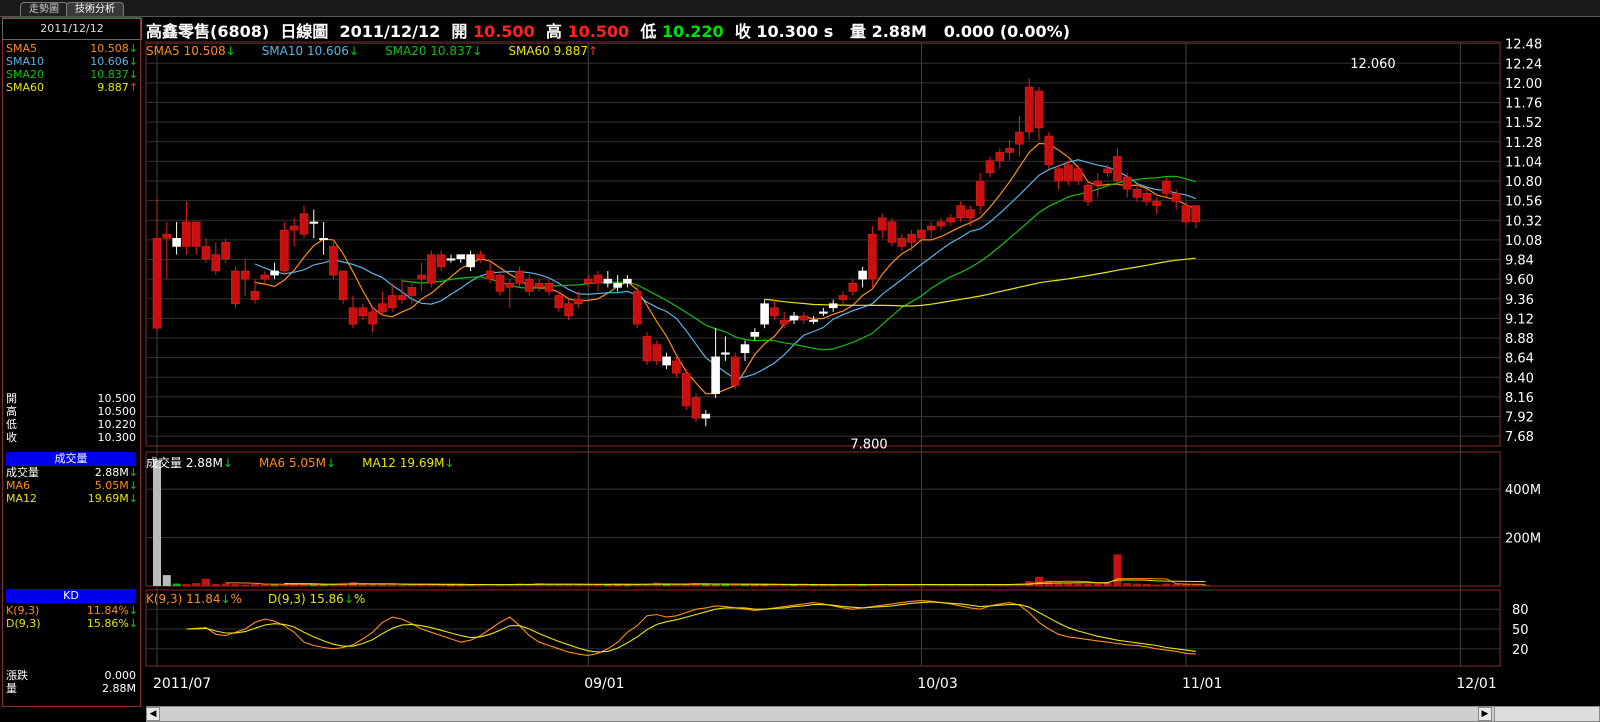  I want to click on horizontal-scrollbar, so click(852, 714).